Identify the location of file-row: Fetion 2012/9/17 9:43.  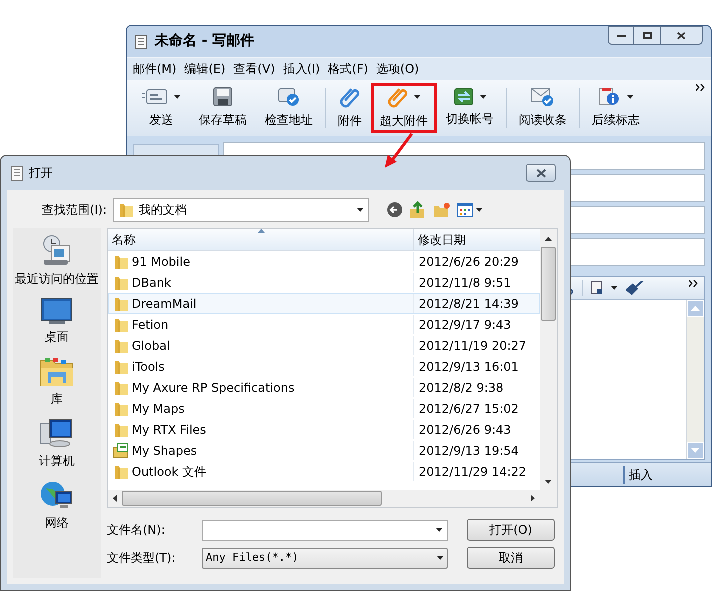
(324, 324).